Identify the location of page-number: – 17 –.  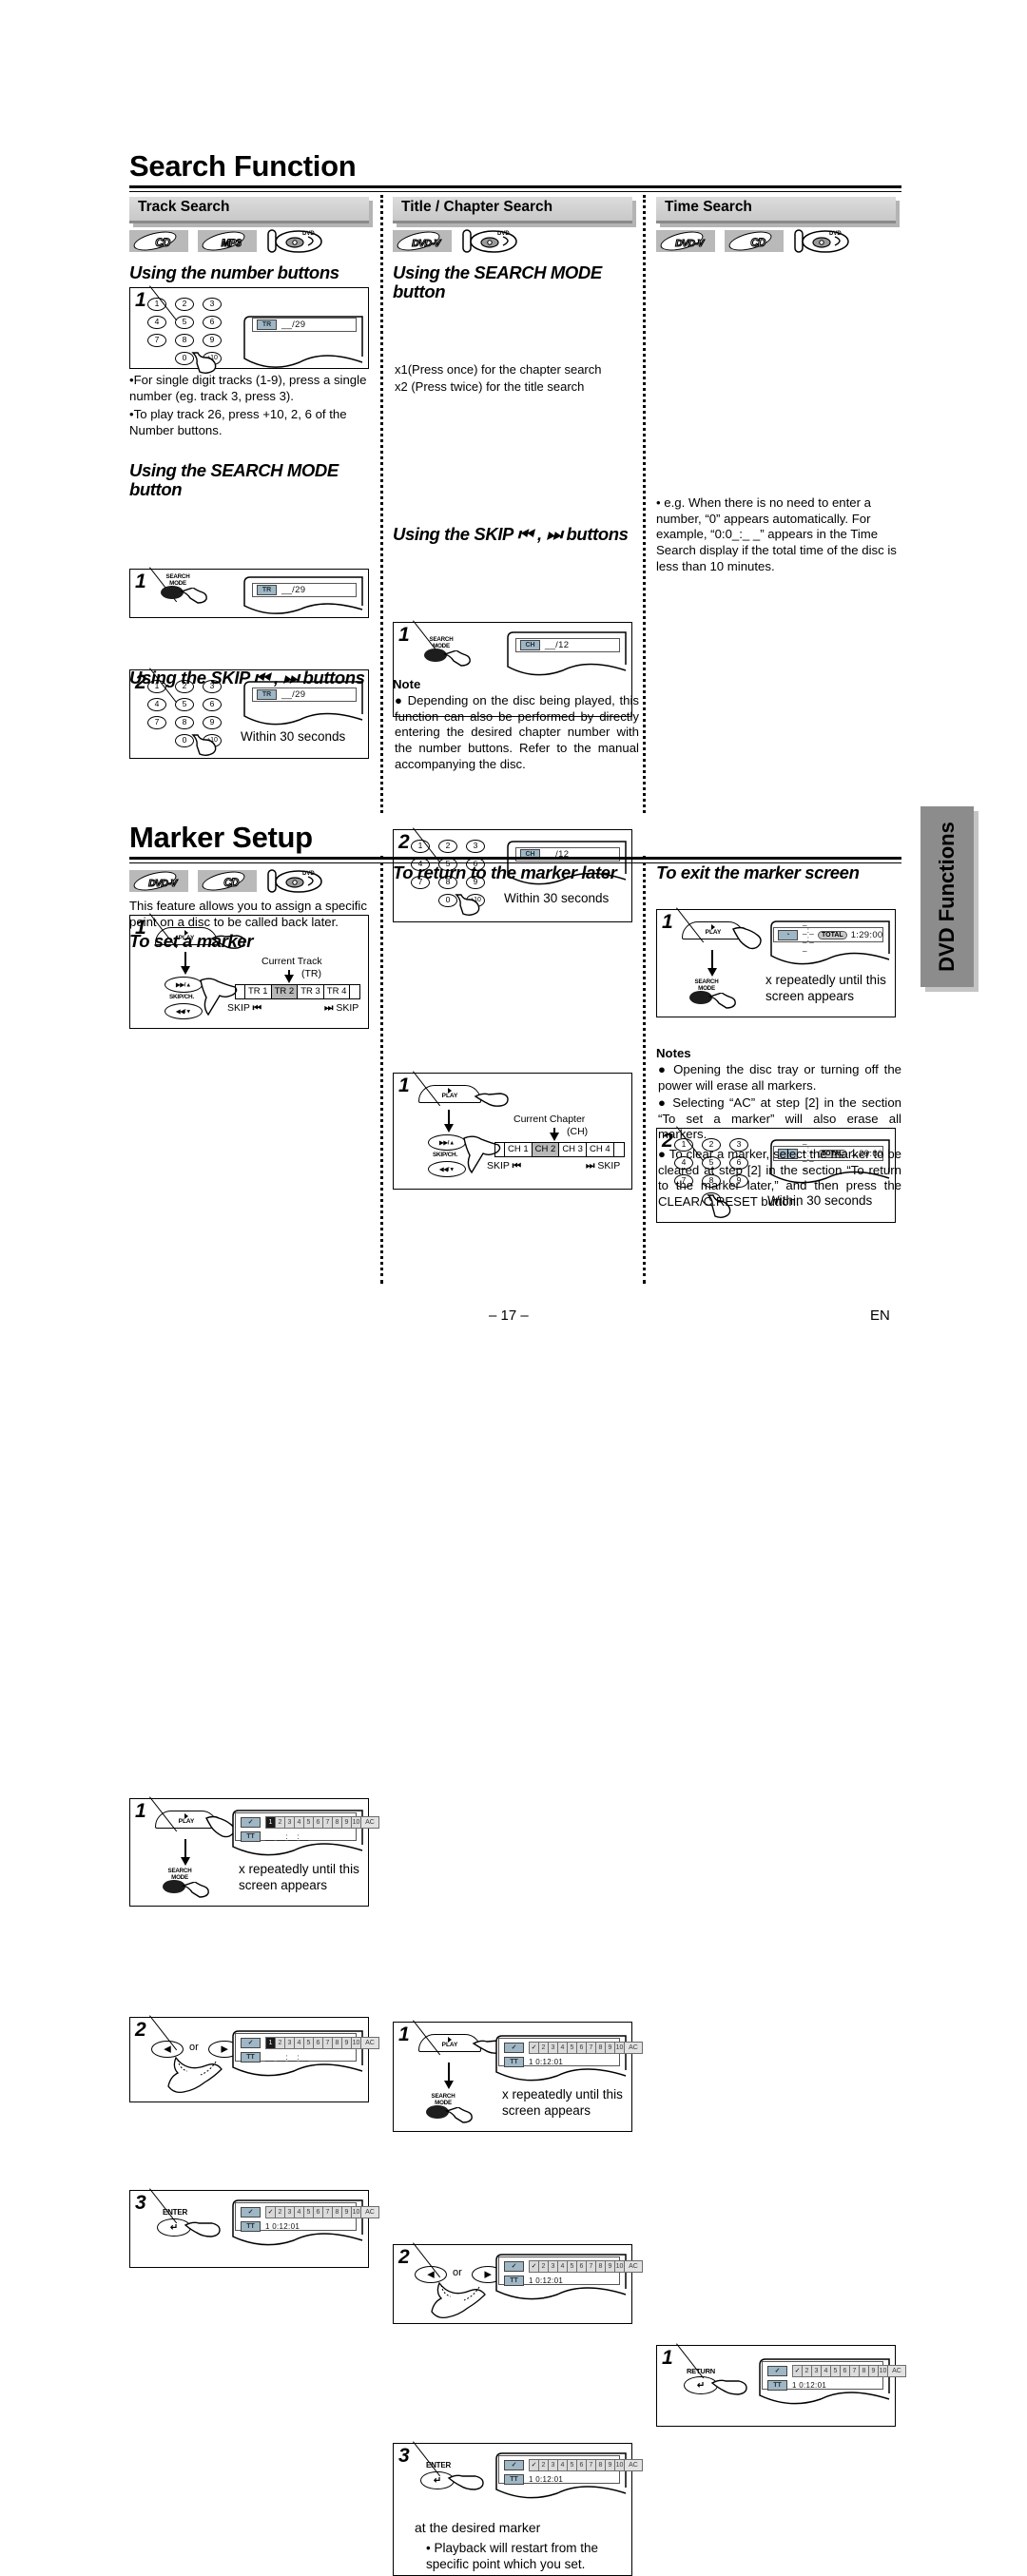
(509, 1315).